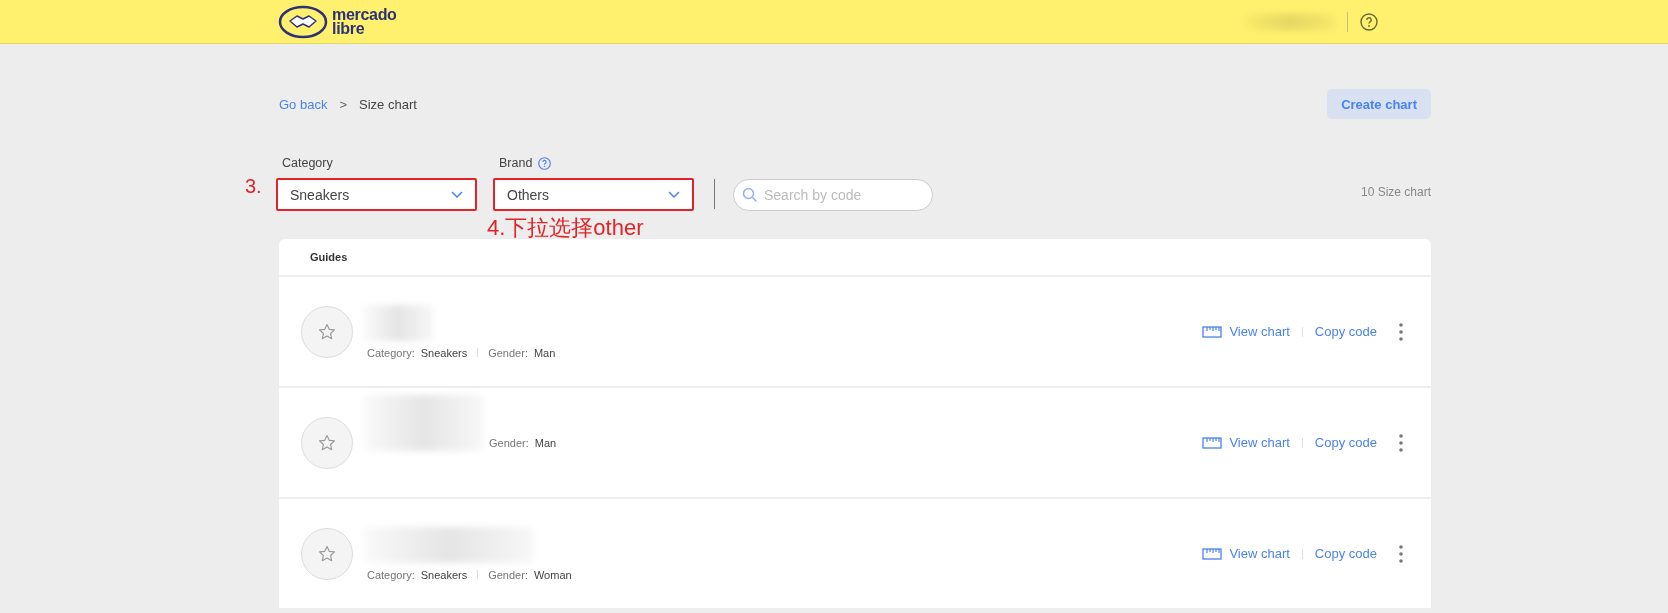  I want to click on filter-label: Category, so click(307, 163).